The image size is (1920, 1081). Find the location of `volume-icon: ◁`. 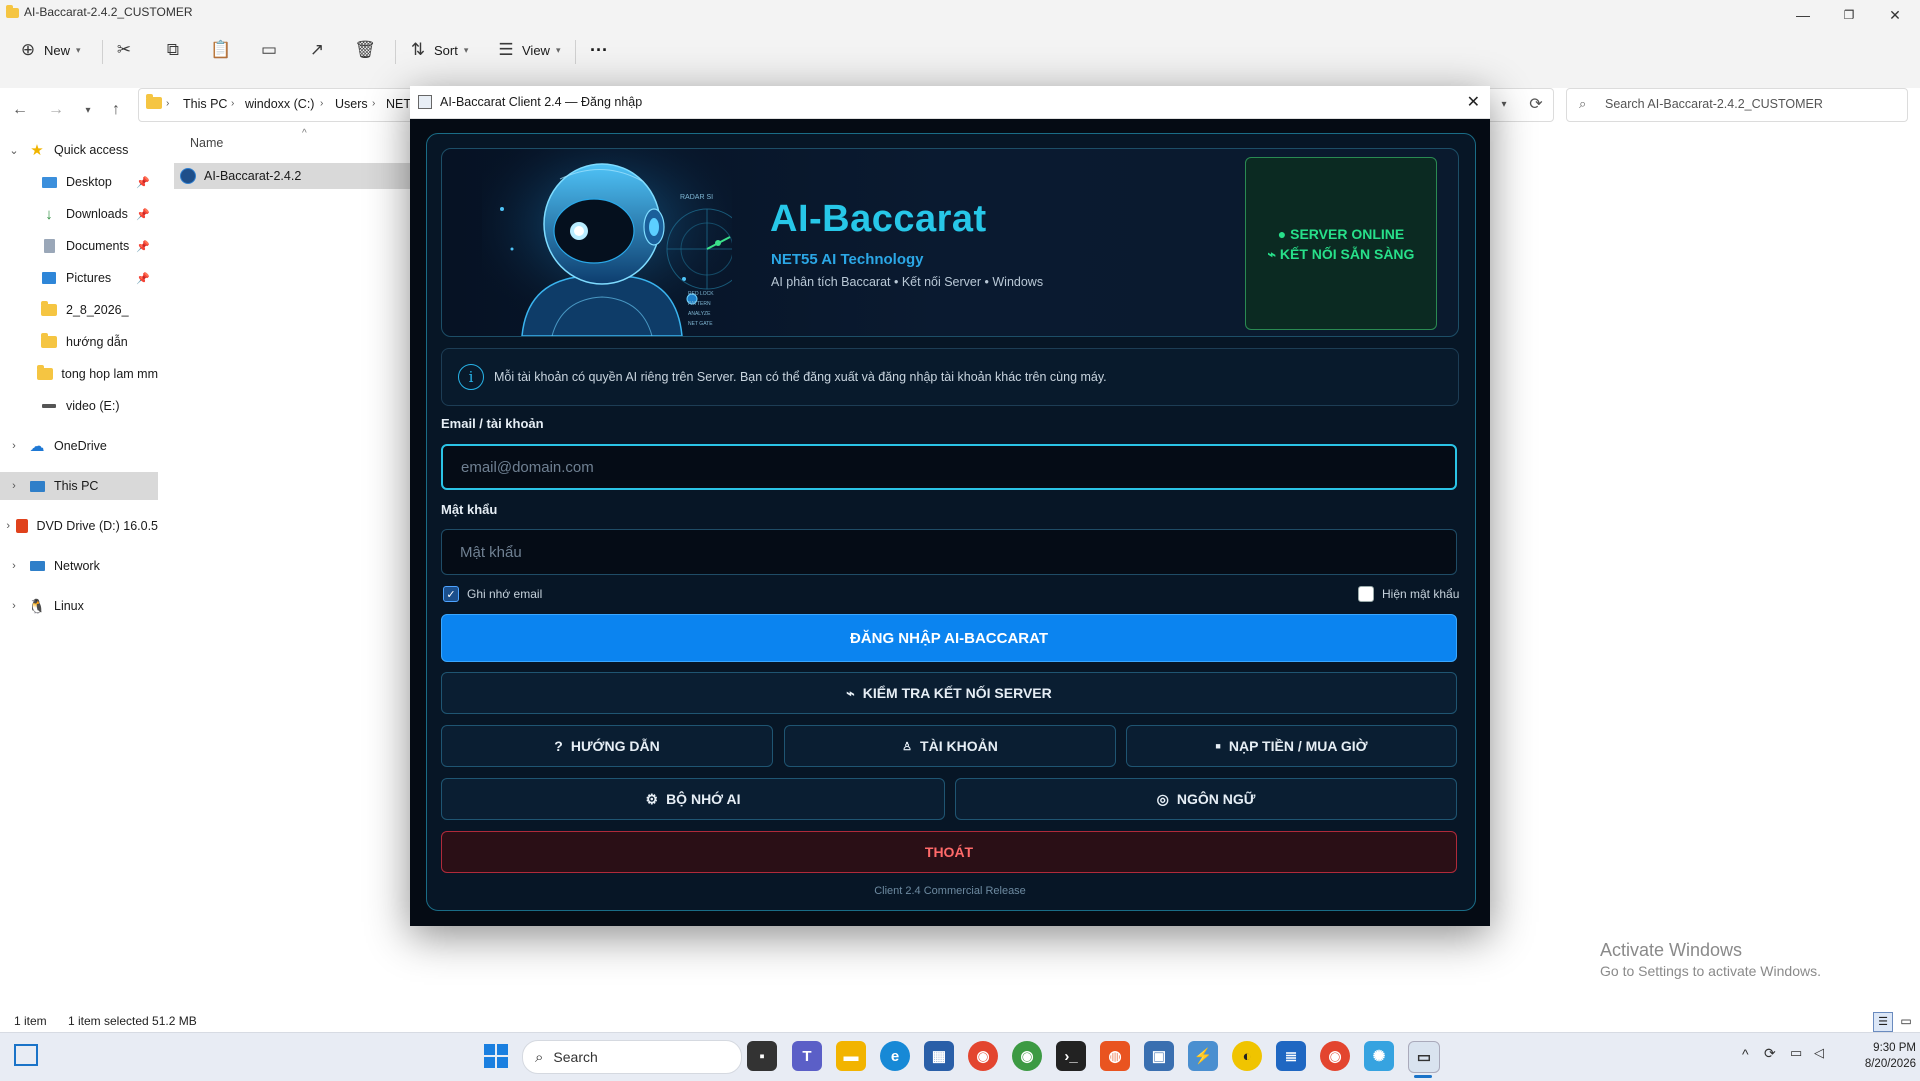

volume-icon: ◁ is located at coordinates (1819, 1053).